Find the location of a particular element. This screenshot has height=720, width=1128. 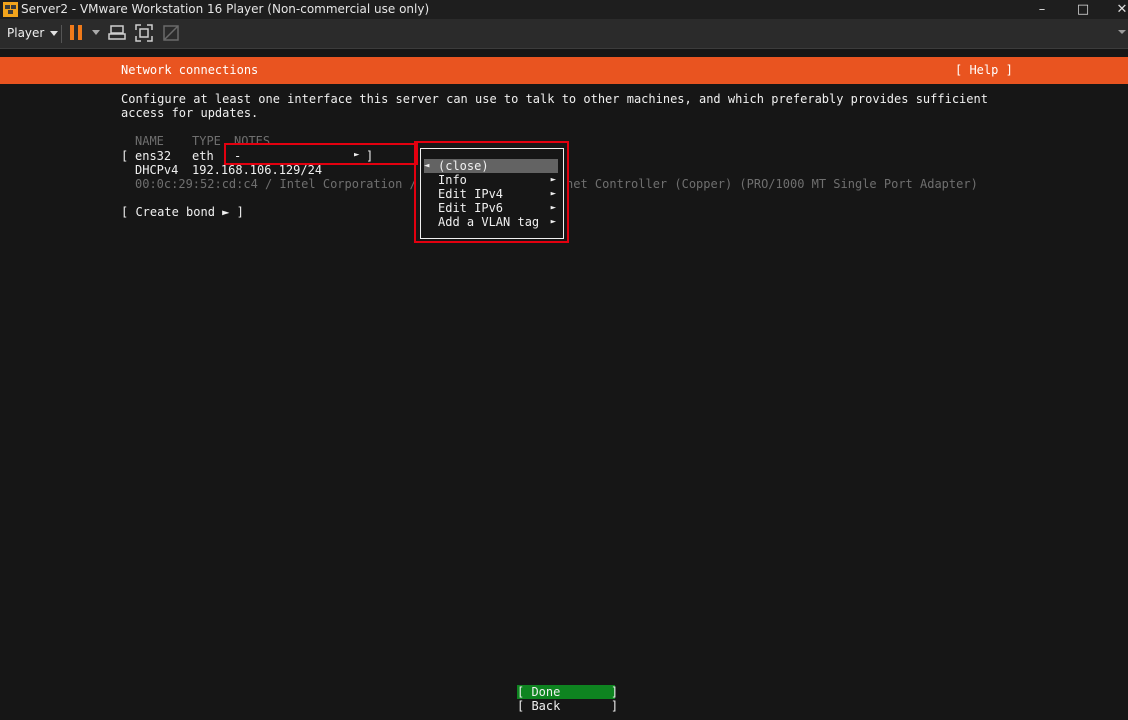

column-header-type: TYPE is located at coordinates (206, 141).